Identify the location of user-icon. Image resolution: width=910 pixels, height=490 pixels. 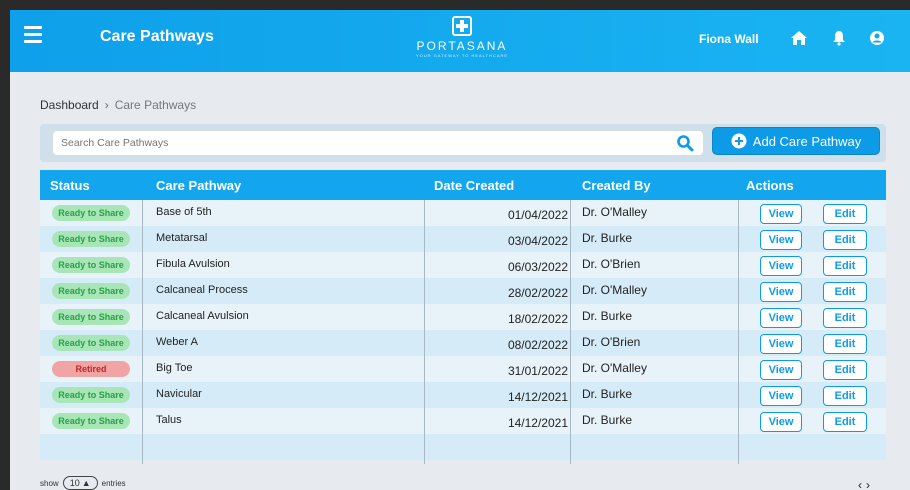
(877, 38).